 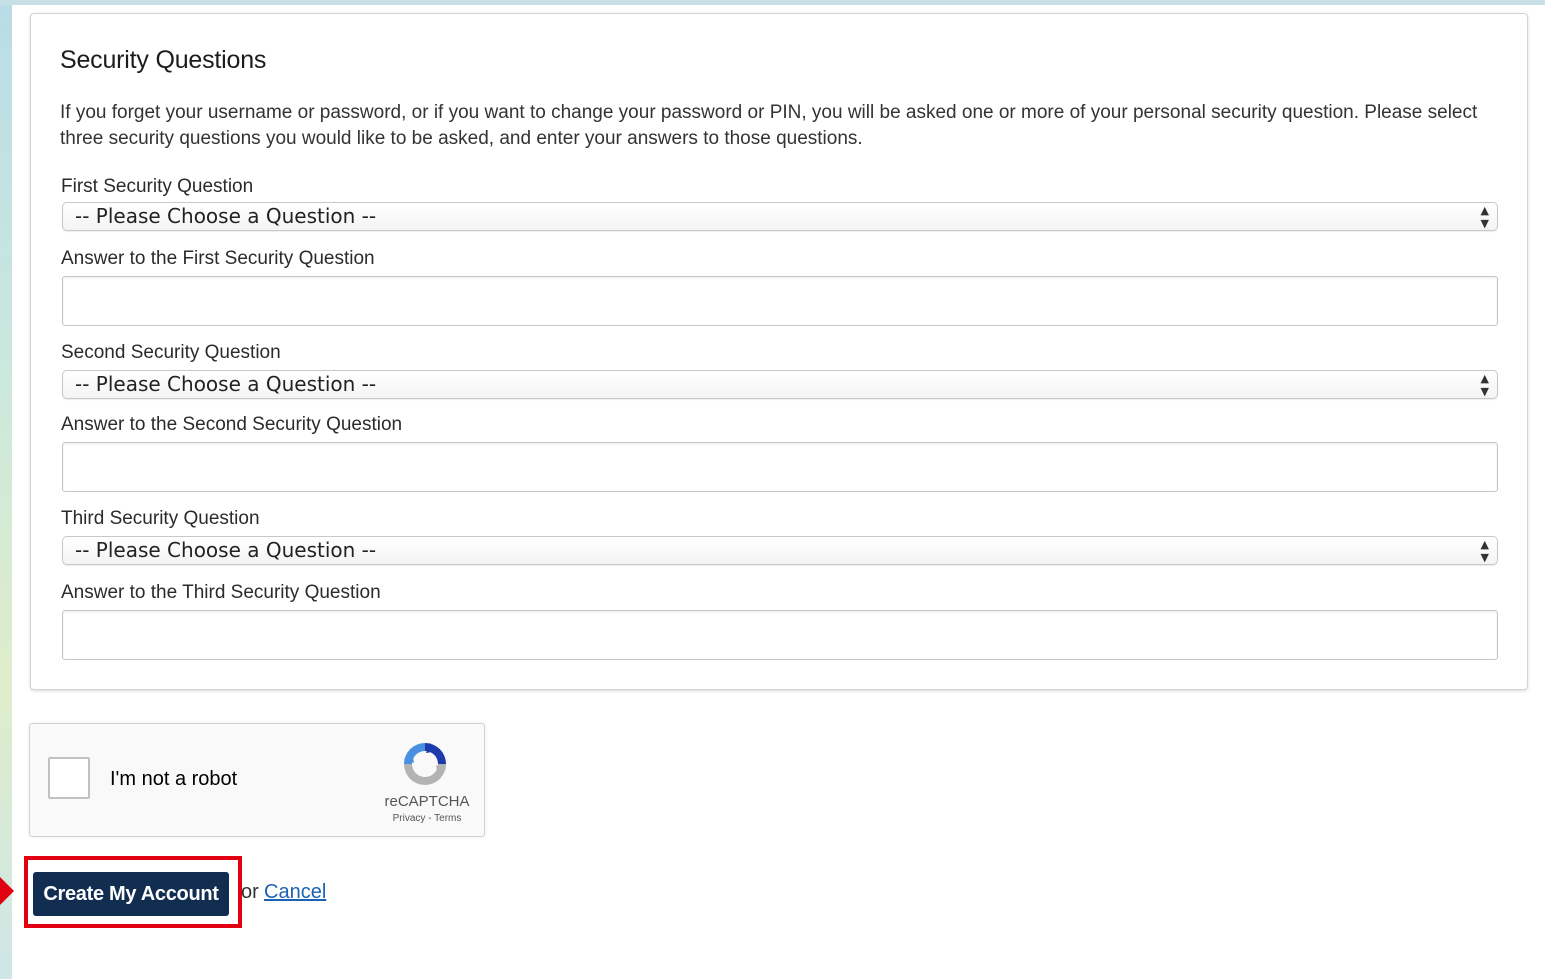 What do you see at coordinates (780, 550) in the screenshot?
I see `third-question-select: -- Please Choose a Question -- ▲ ▼` at bounding box center [780, 550].